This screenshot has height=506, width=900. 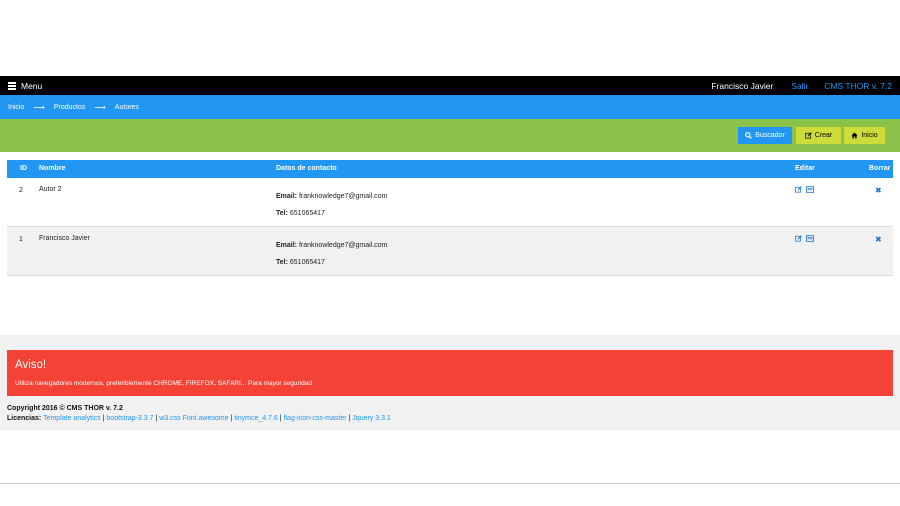 I want to click on license-link: bootstrap-3.3.7, so click(x=129, y=418).